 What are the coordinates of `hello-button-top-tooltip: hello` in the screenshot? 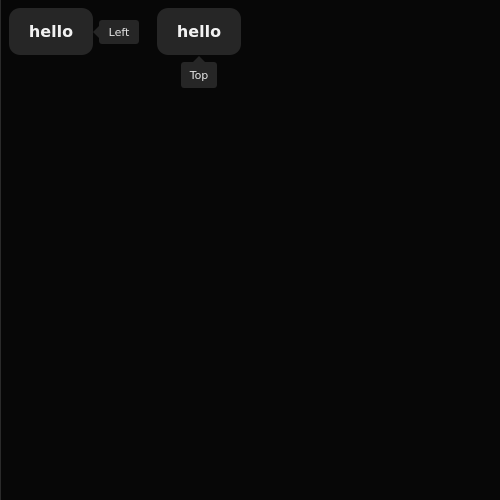 It's located at (199, 31).